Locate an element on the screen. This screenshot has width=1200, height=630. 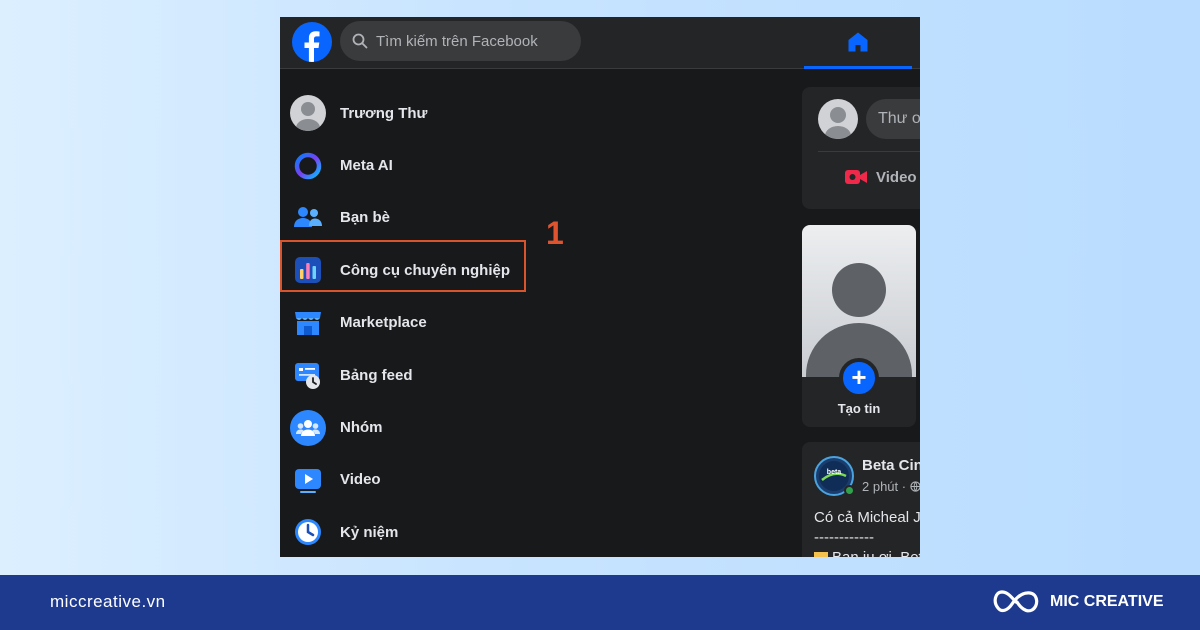
divider is located at coordinates (869, 151).